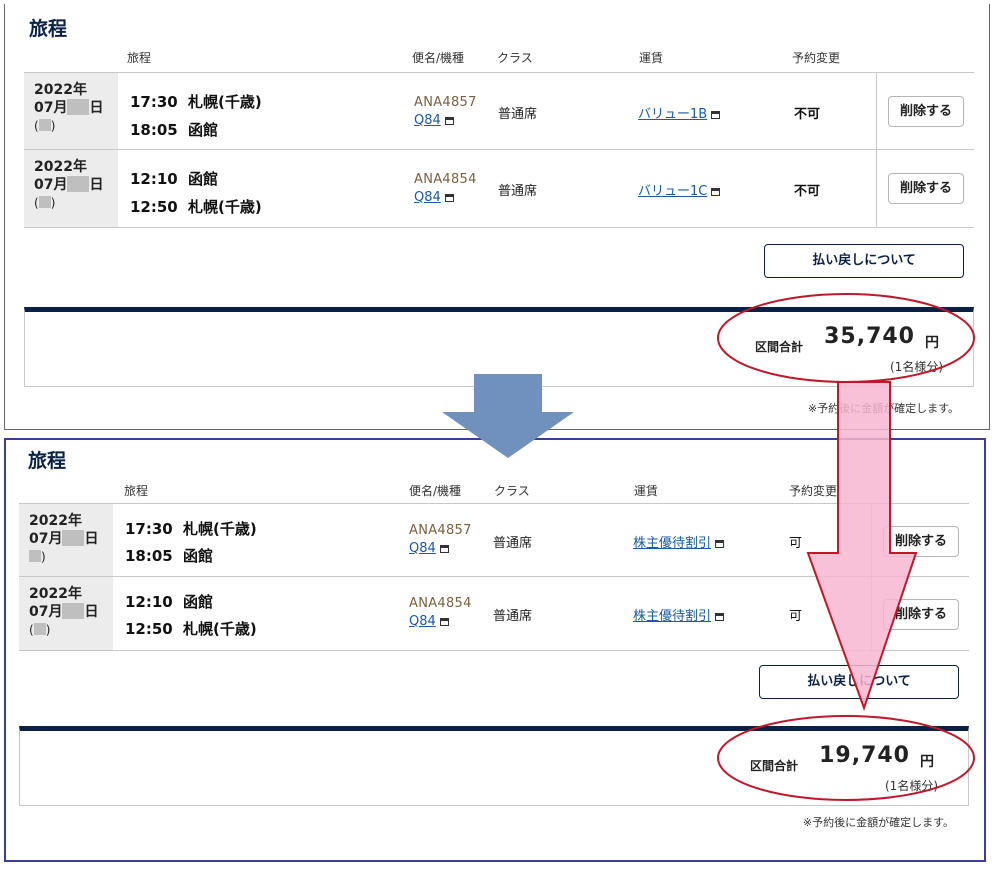 The height and width of the screenshot is (870, 994). Describe the element at coordinates (673, 191) in the screenshot. I see `fare-label: バリュー1C` at that location.